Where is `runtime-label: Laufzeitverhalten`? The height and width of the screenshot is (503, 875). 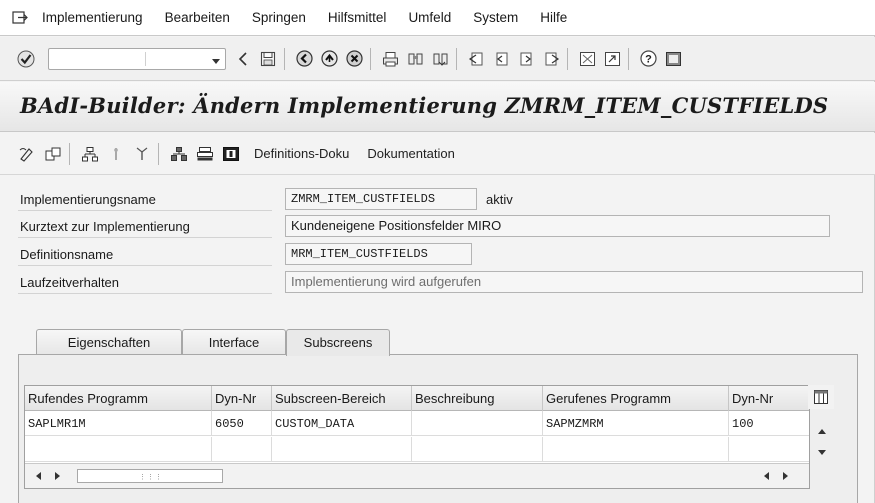
runtime-label: Laufzeitverhalten is located at coordinates (70, 282).